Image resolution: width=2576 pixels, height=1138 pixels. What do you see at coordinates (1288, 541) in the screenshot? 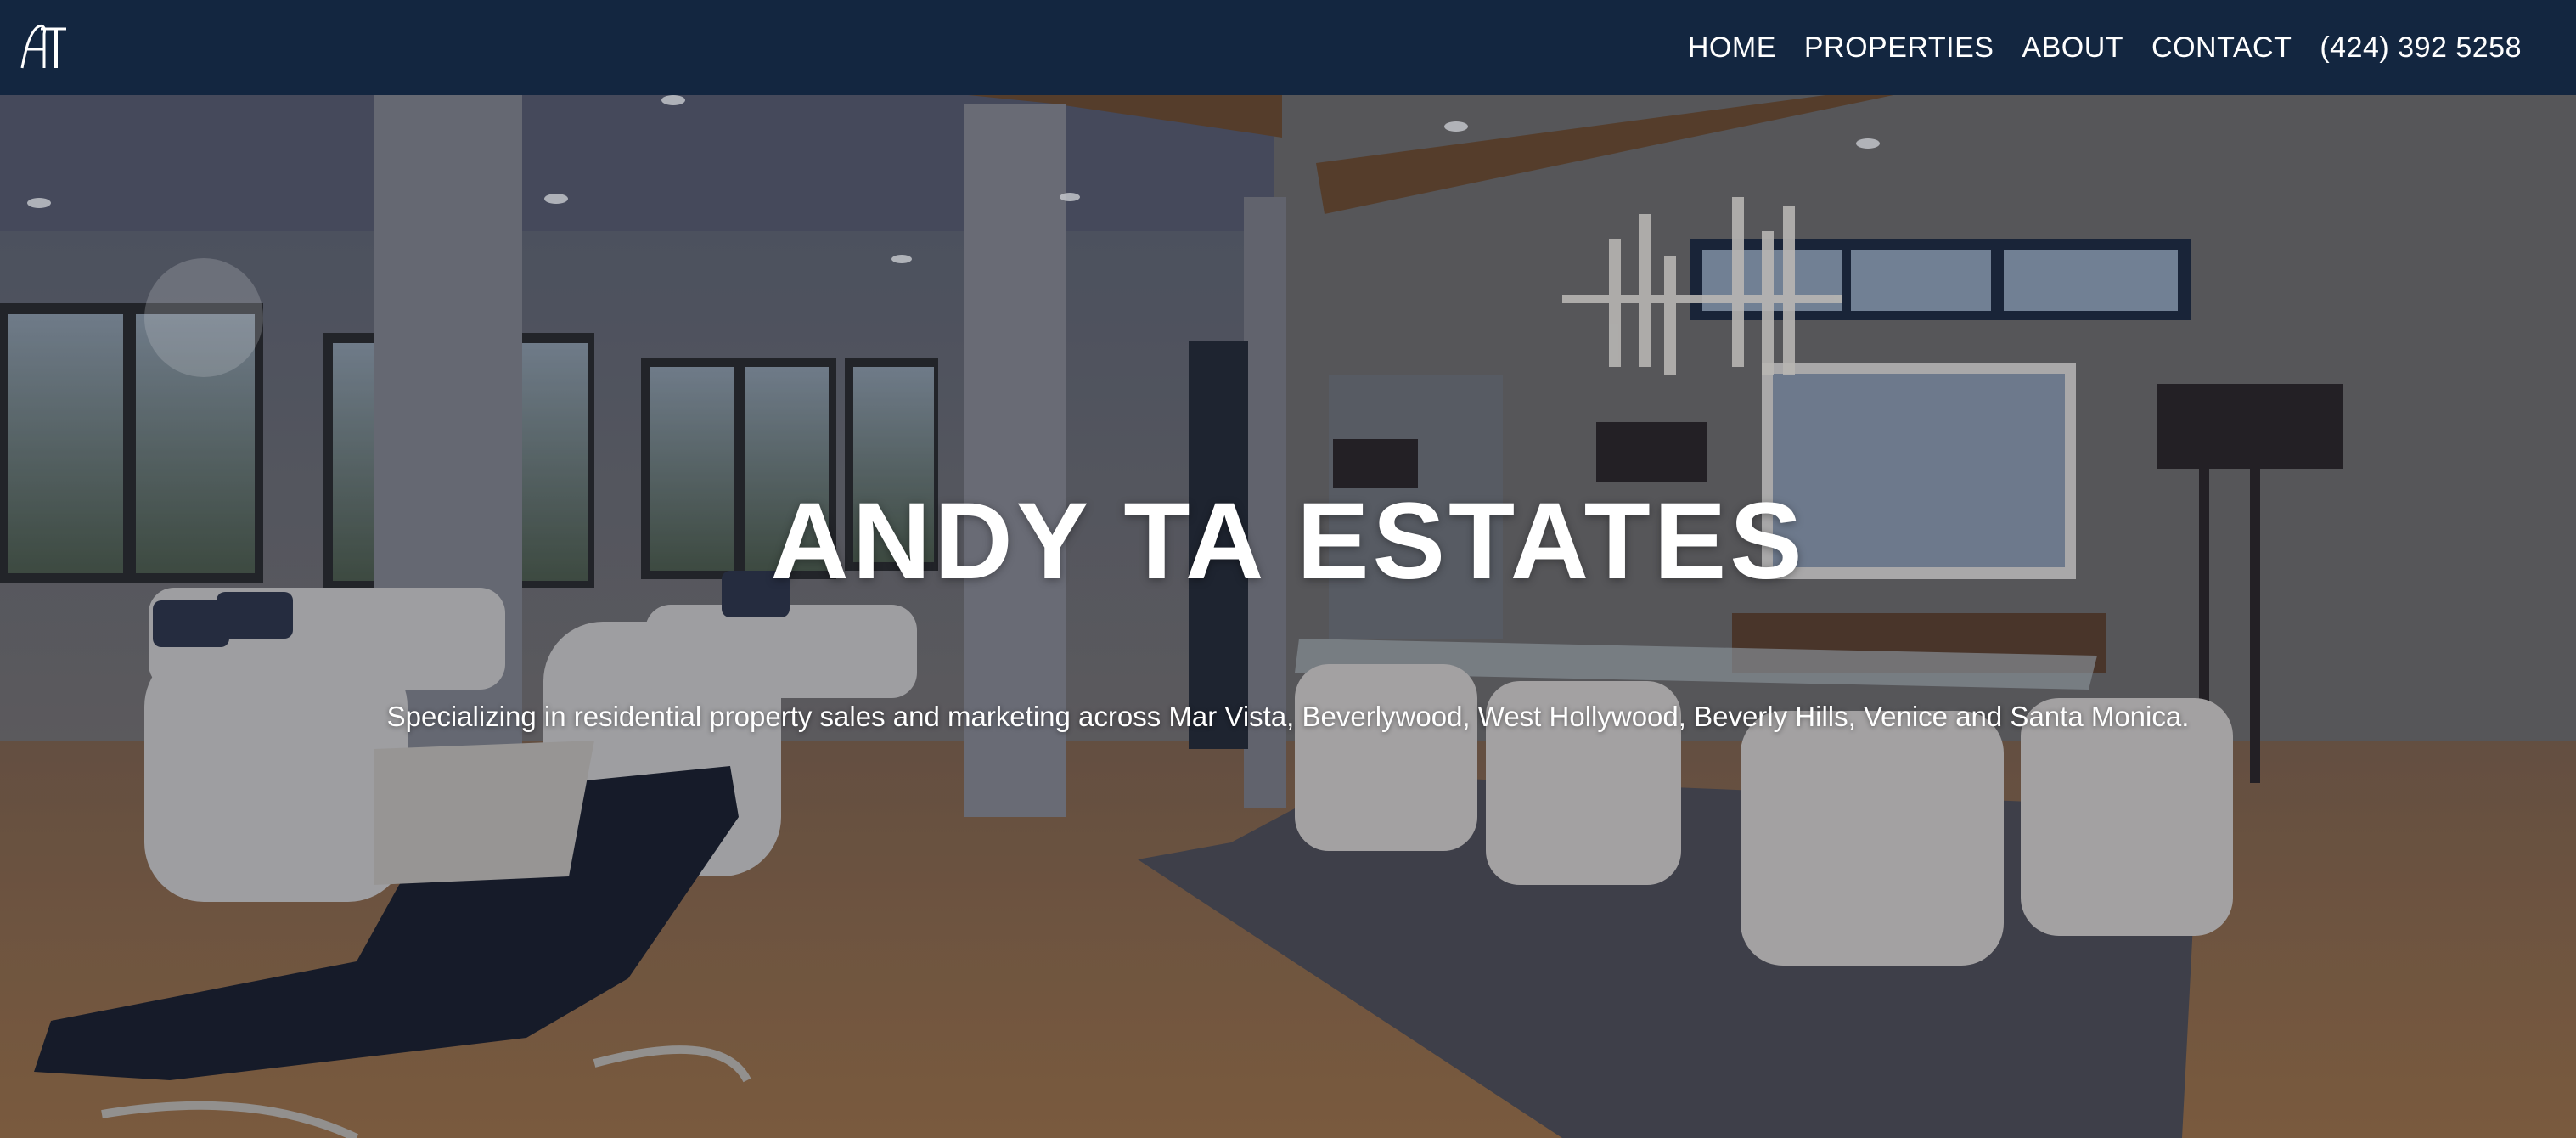
I see `hero-title: ANDY TA ESTATES` at bounding box center [1288, 541].